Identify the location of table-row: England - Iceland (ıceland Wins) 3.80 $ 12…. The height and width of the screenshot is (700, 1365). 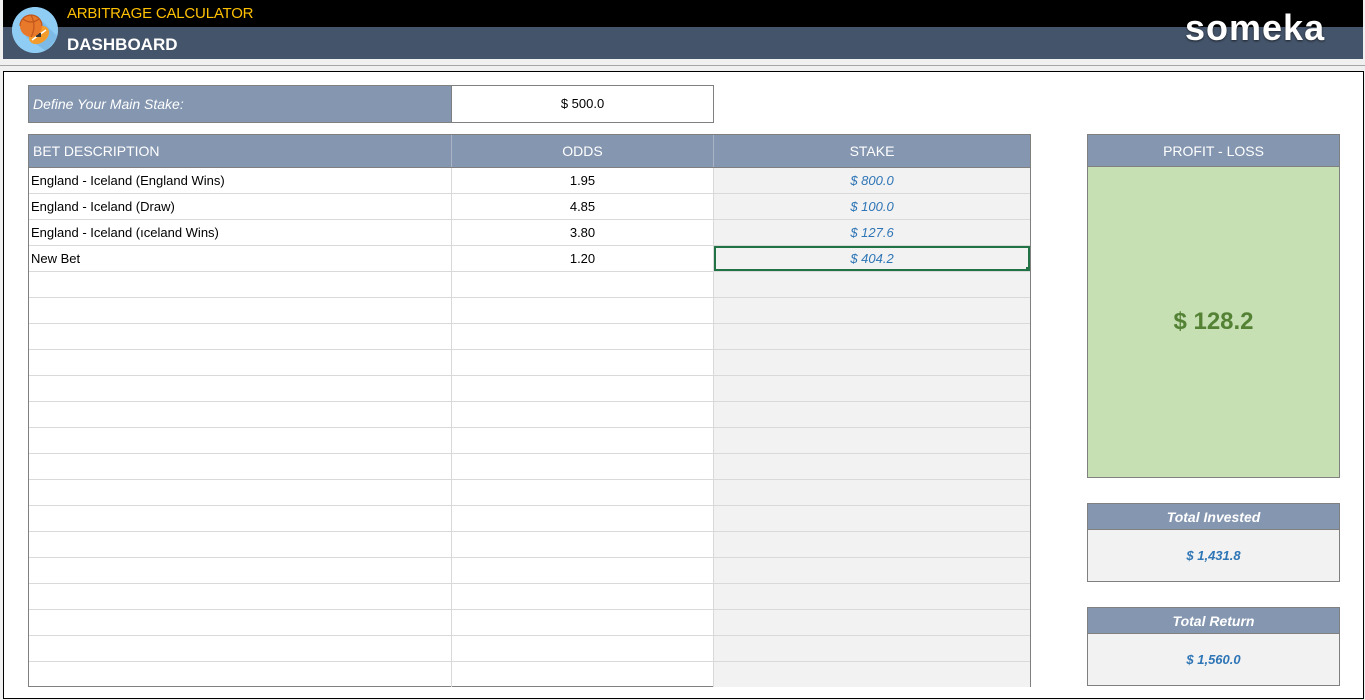
(529, 232).